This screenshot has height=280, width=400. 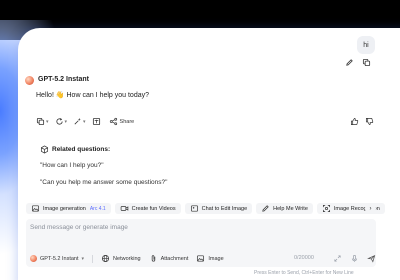 I want to click on model-selector: GPT-5.2 Instant ▾, so click(x=57, y=258).